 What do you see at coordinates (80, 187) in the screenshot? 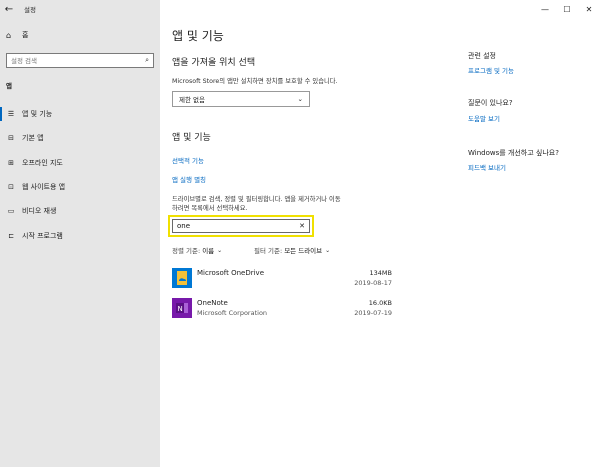
I see `sidebar-item-apps-for-websites: ⊡ 웹 사이트용 앱` at bounding box center [80, 187].